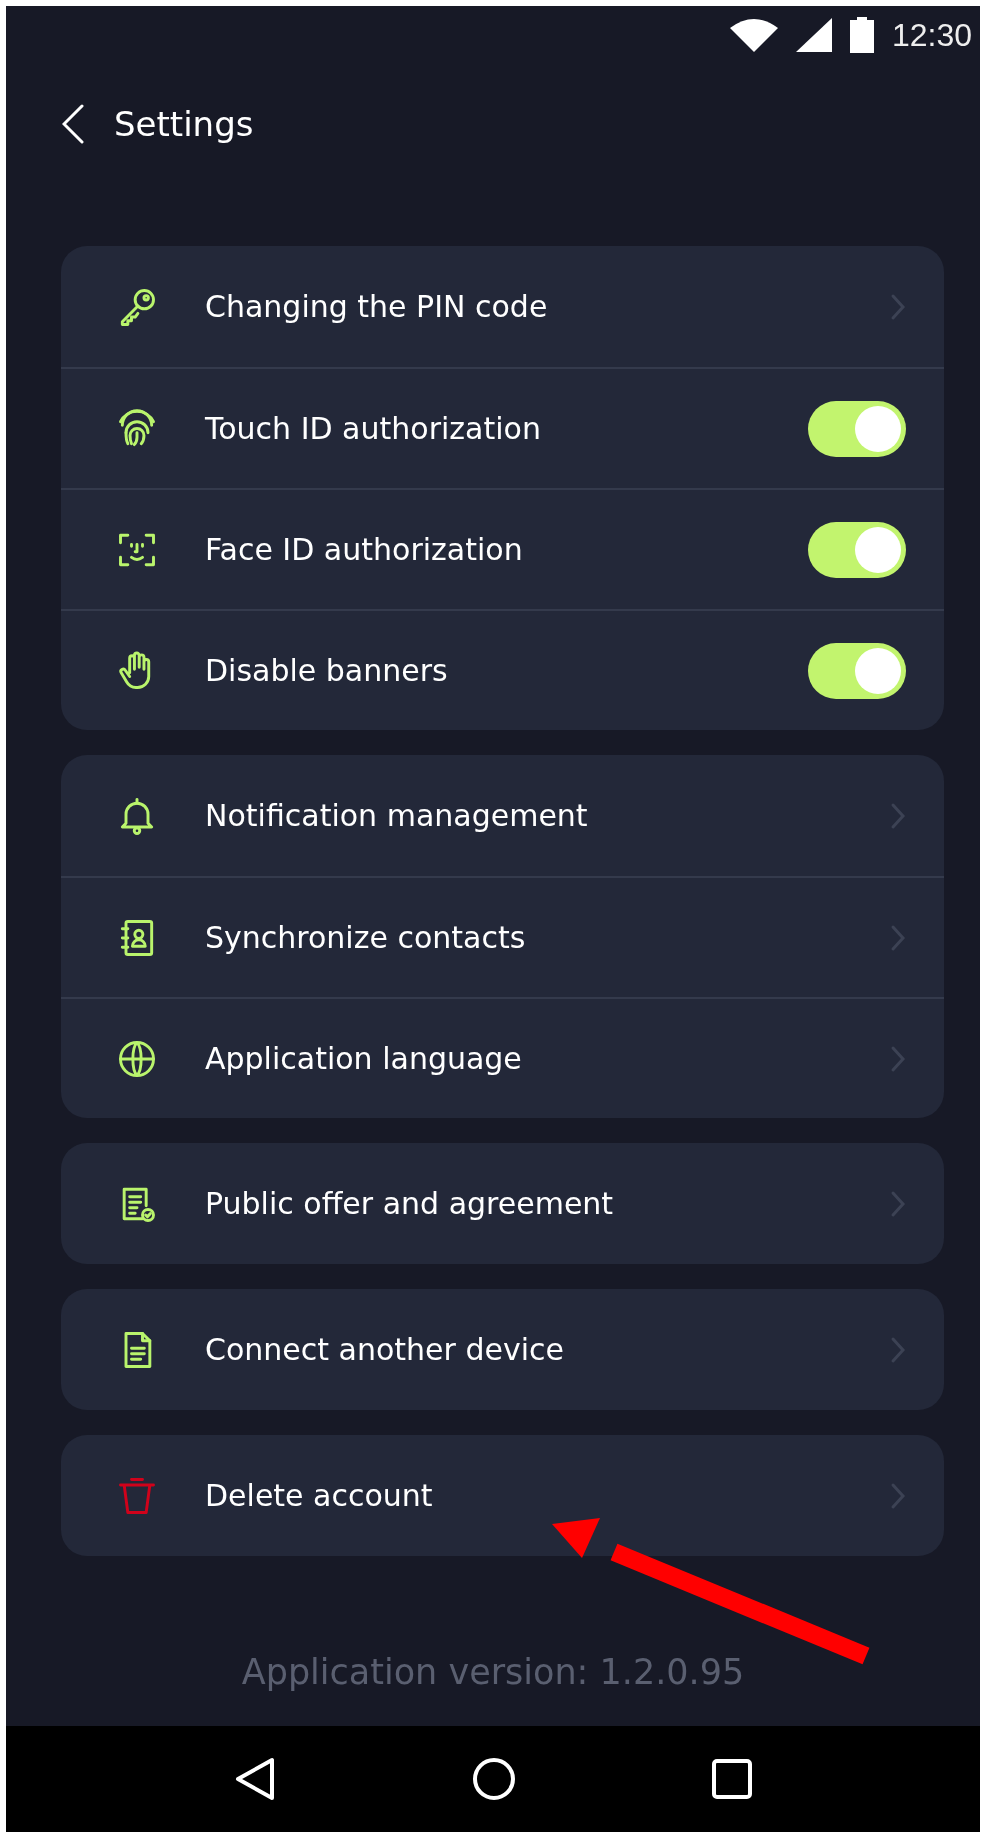  Describe the element at coordinates (319, 1495) in the screenshot. I see `row-label: Delete account` at that location.